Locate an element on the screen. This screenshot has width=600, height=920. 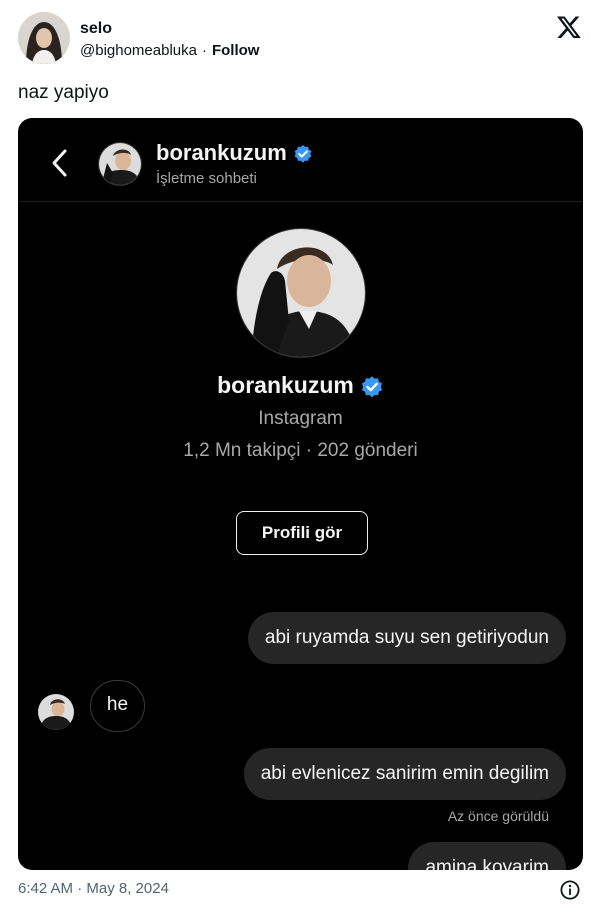
dm-header-name: borankuzum is located at coordinates (234, 153).